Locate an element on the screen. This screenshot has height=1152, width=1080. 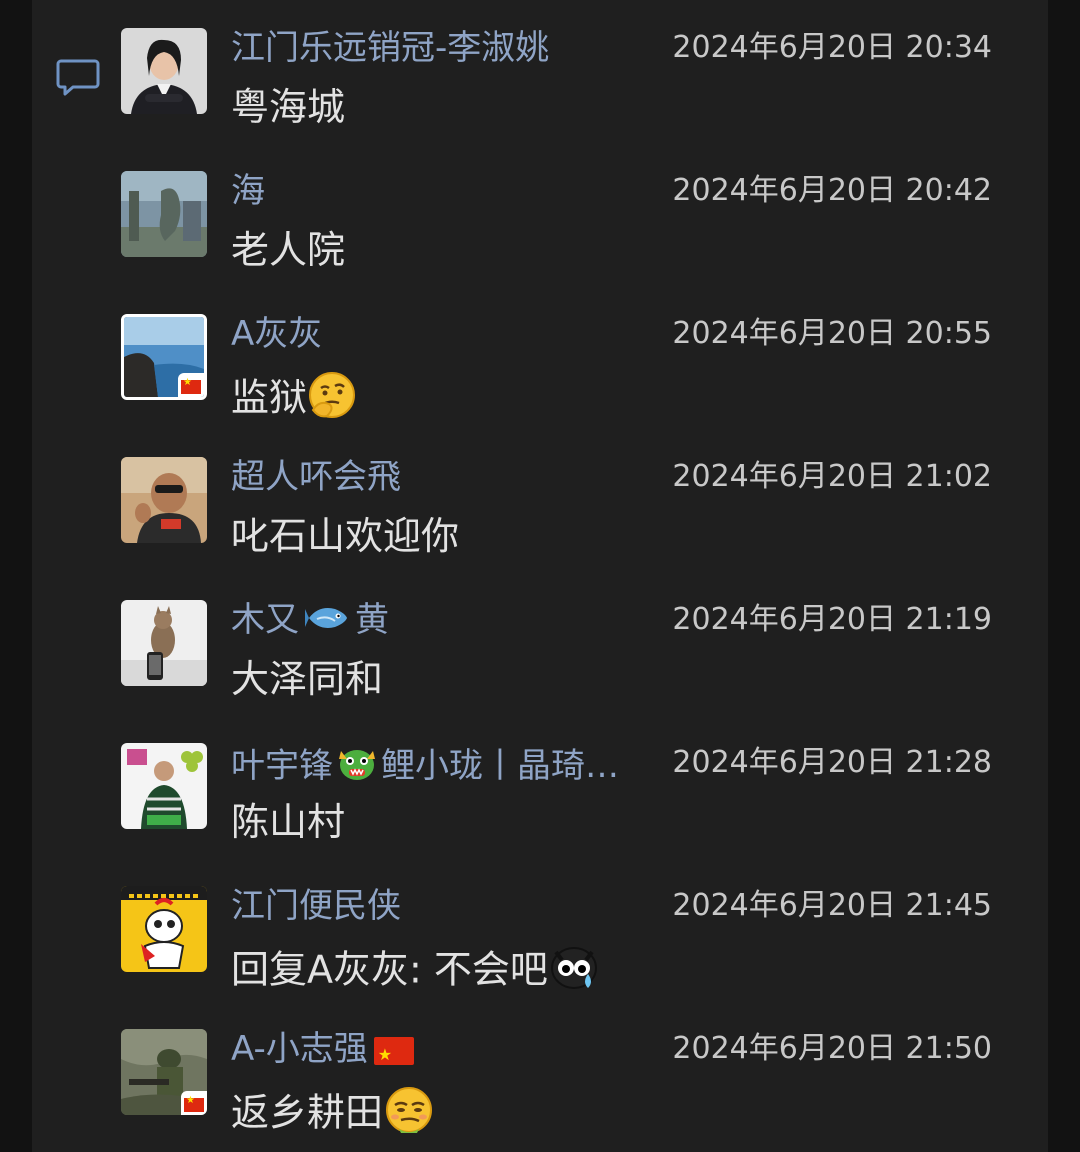
timestamp: 2024年6月20日 20:42 is located at coordinates (832, 190).